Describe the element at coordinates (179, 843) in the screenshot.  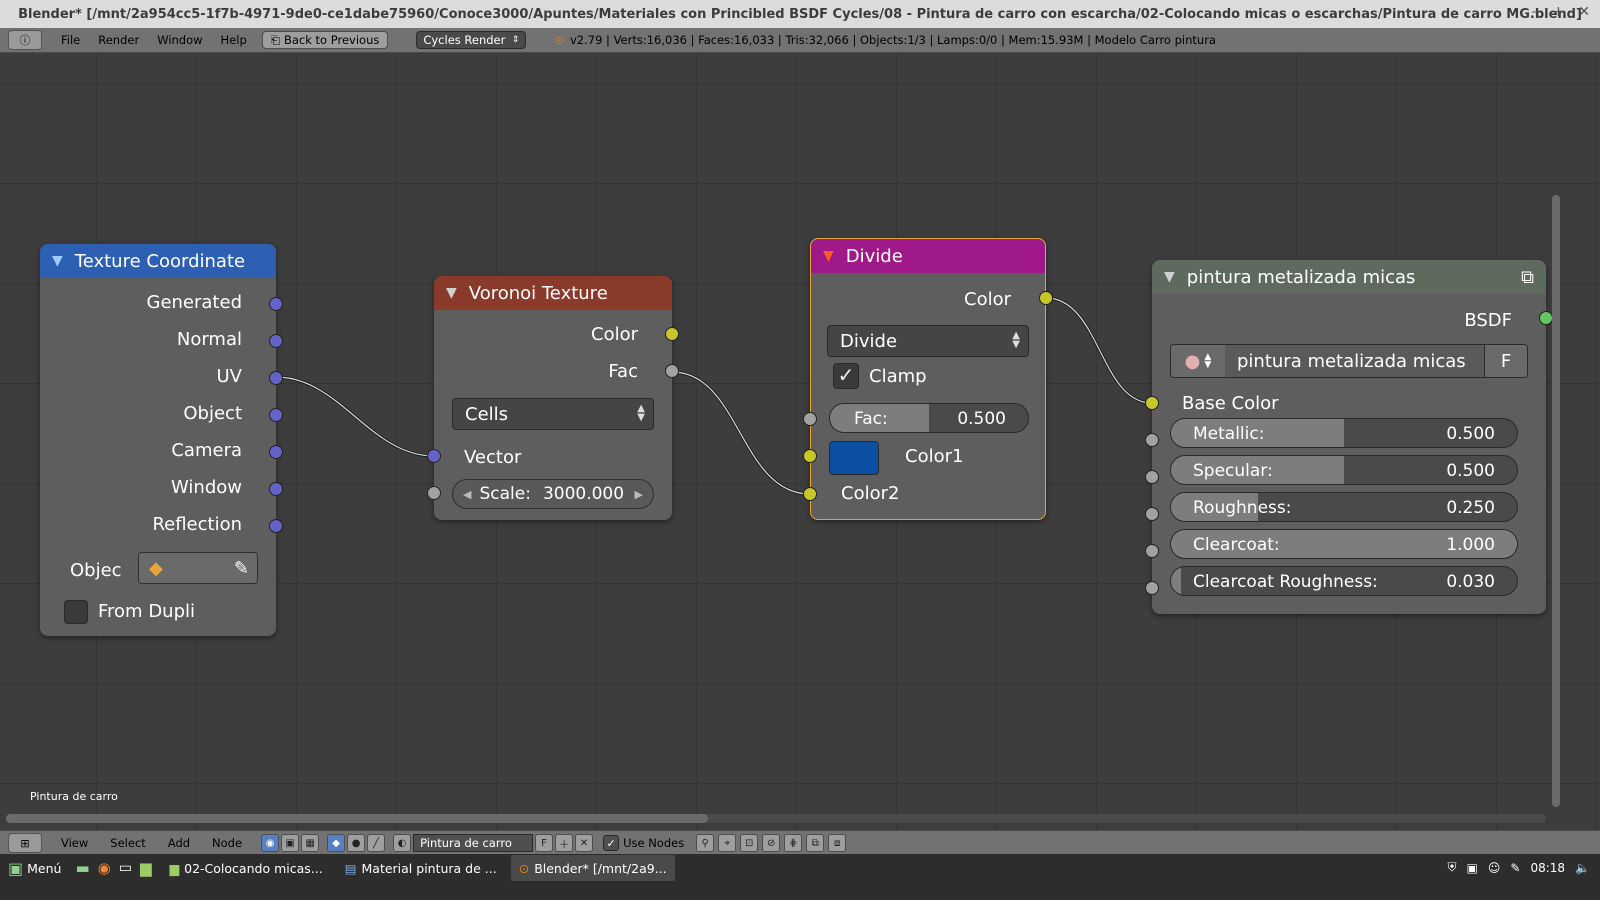
I see `menu-add: Add` at that location.